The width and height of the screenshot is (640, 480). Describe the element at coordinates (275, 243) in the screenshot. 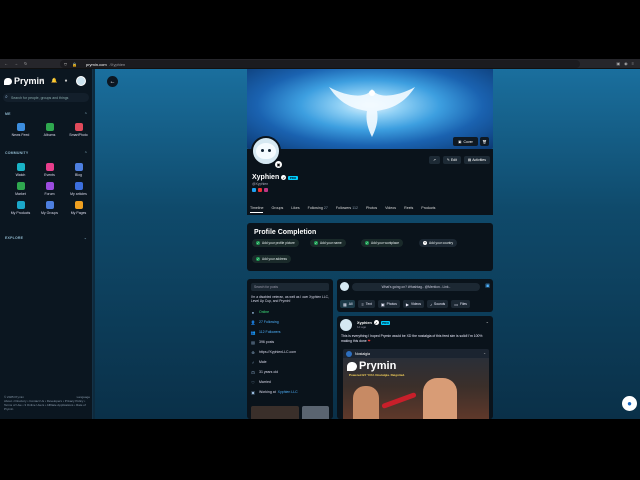

I see `completion-item: ✓ Add your profile picture` at that location.